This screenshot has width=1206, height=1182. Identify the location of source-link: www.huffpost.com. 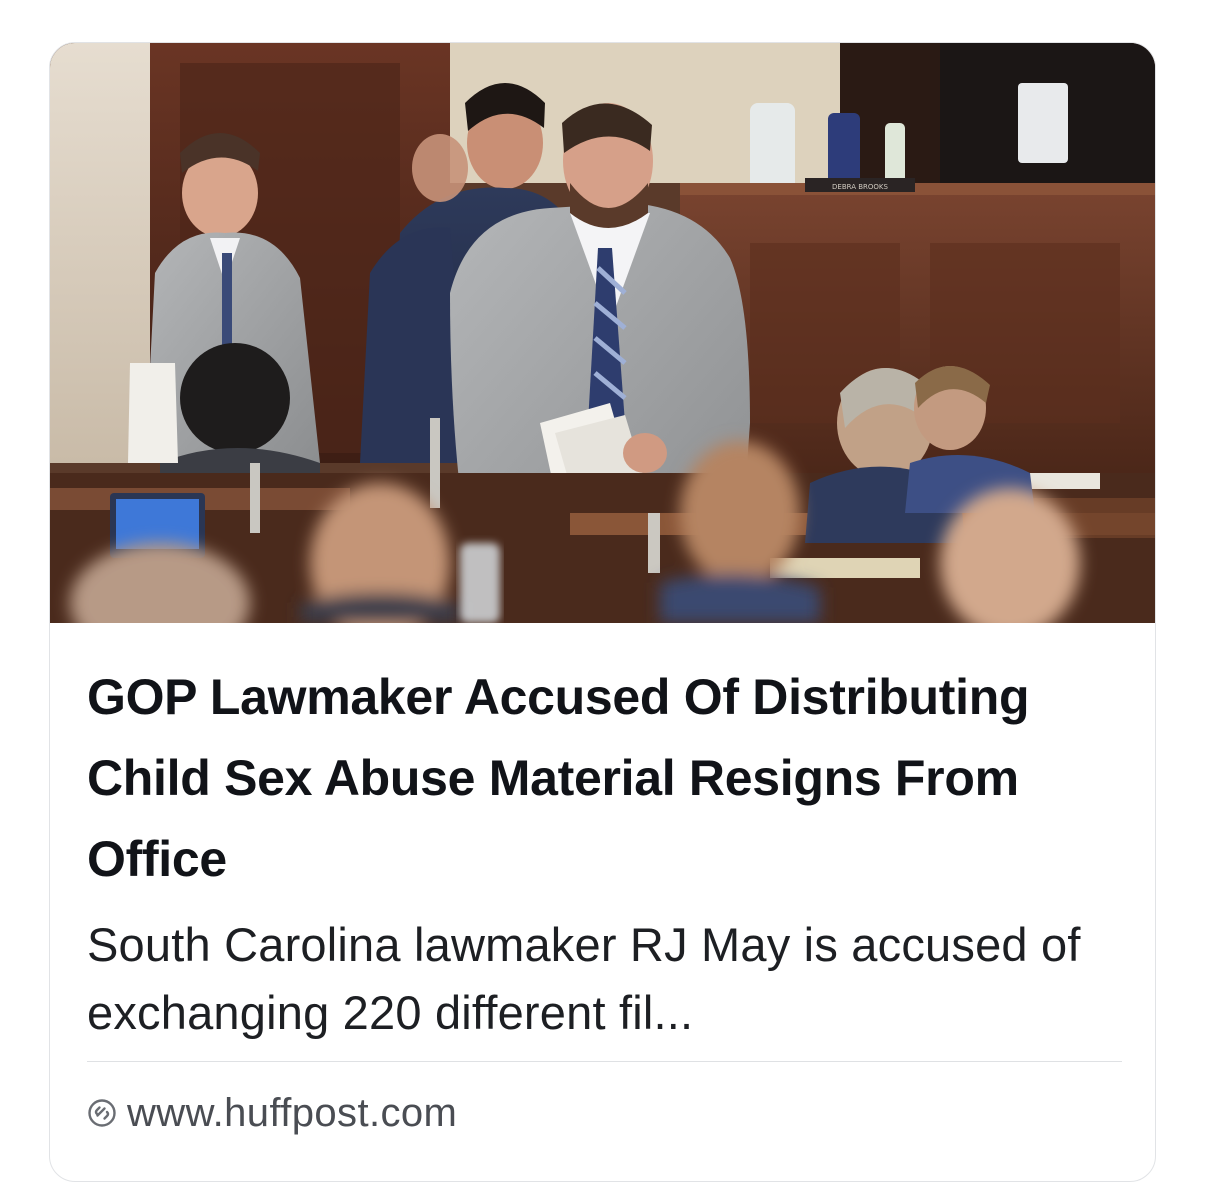
(272, 1113).